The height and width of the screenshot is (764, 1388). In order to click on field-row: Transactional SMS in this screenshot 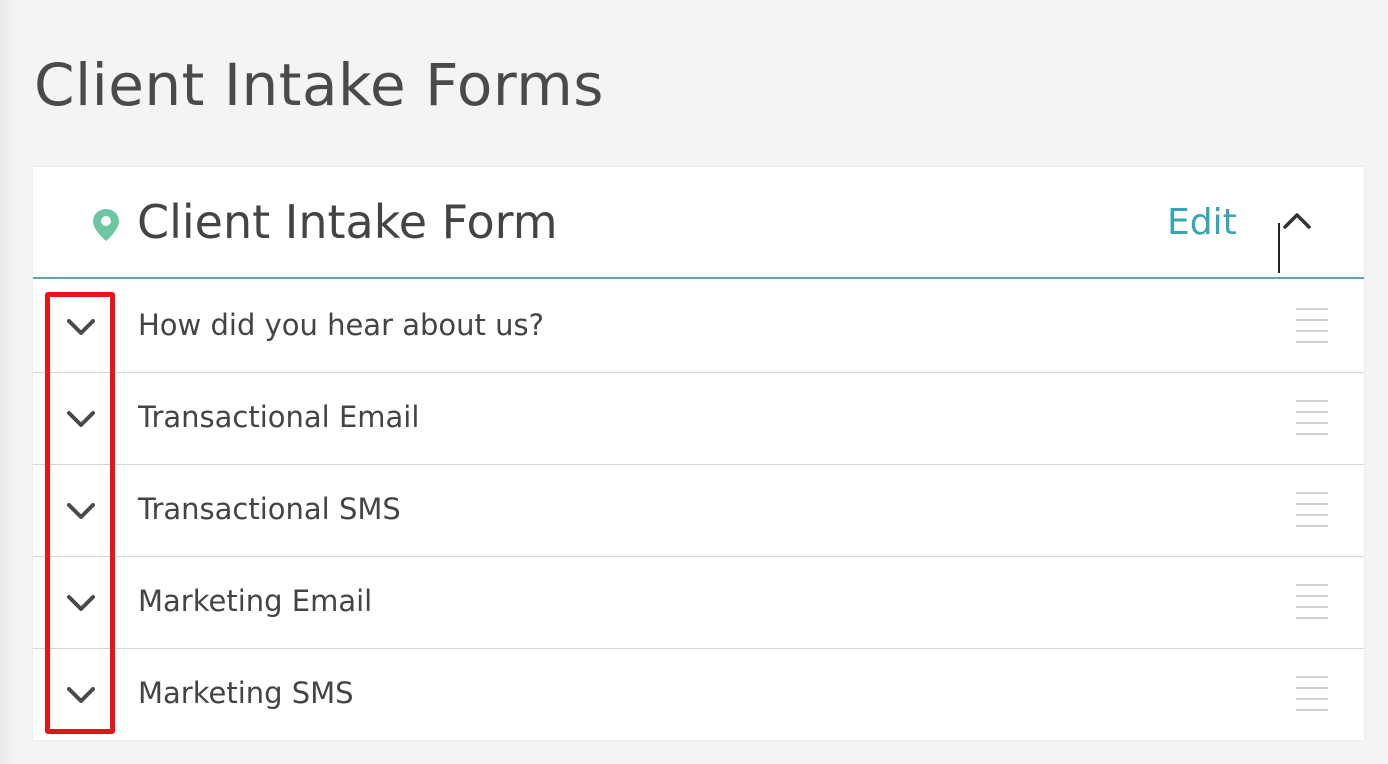, I will do `click(698, 511)`.